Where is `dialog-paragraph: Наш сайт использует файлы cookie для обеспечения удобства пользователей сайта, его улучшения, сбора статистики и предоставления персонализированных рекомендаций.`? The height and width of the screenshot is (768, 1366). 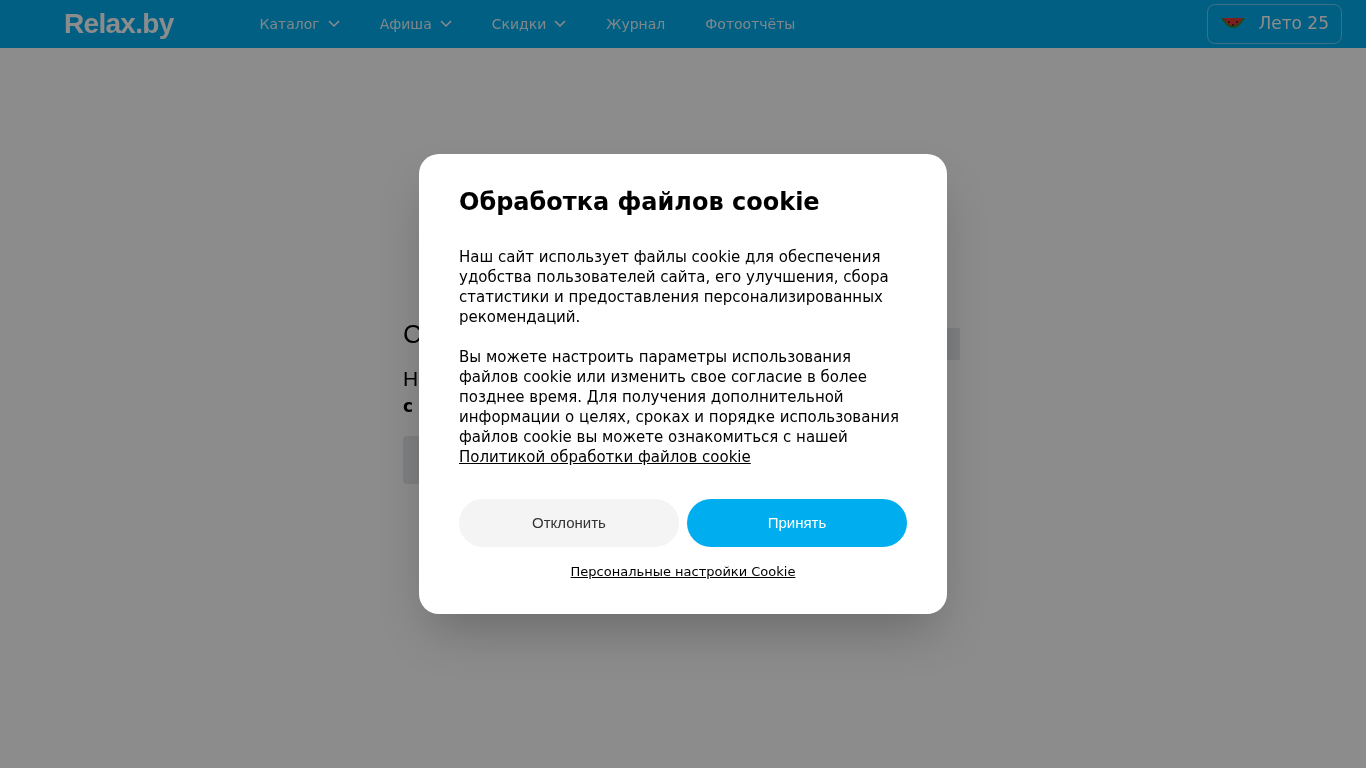
dialog-paragraph: Наш сайт использует файлы cookie для обеспечения удобства пользователей сайта, его улучшения, сбора статистики и предоставления персонализированных рекомендаций. is located at coordinates (674, 287).